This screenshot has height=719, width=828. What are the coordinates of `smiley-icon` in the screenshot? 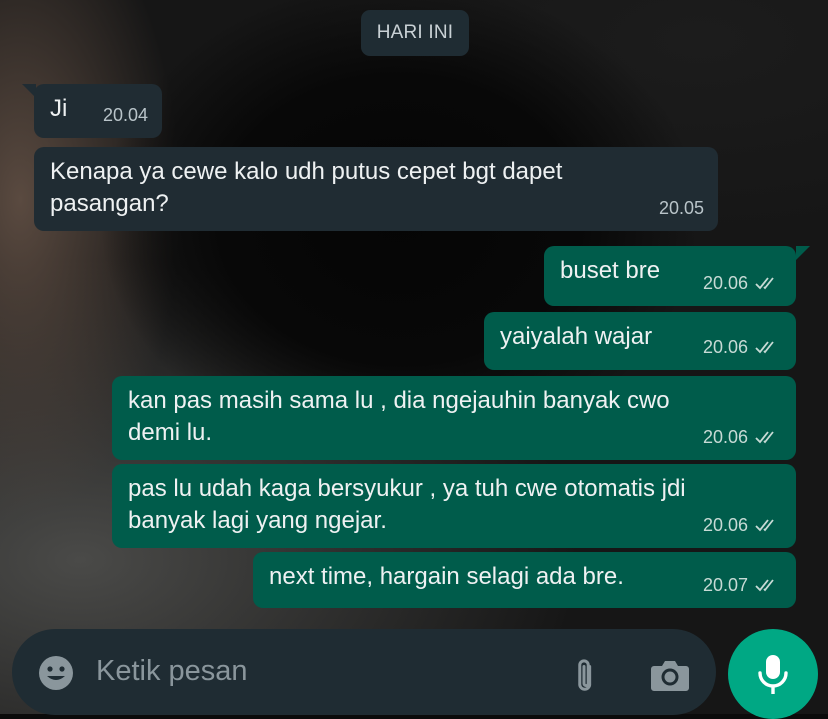 It's located at (56, 673).